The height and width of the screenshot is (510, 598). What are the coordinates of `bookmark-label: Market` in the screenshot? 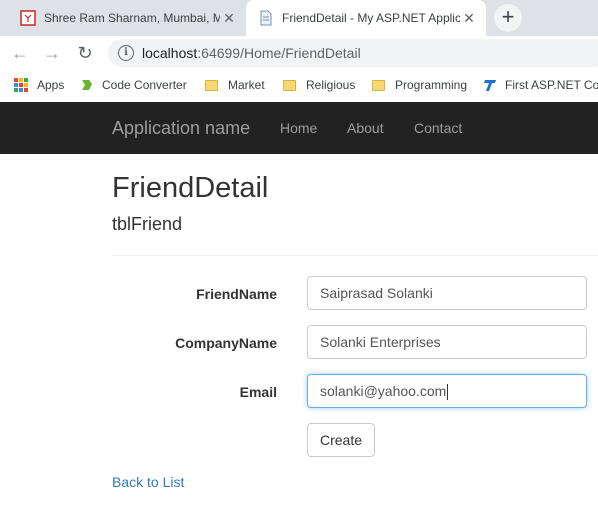 It's located at (246, 85).